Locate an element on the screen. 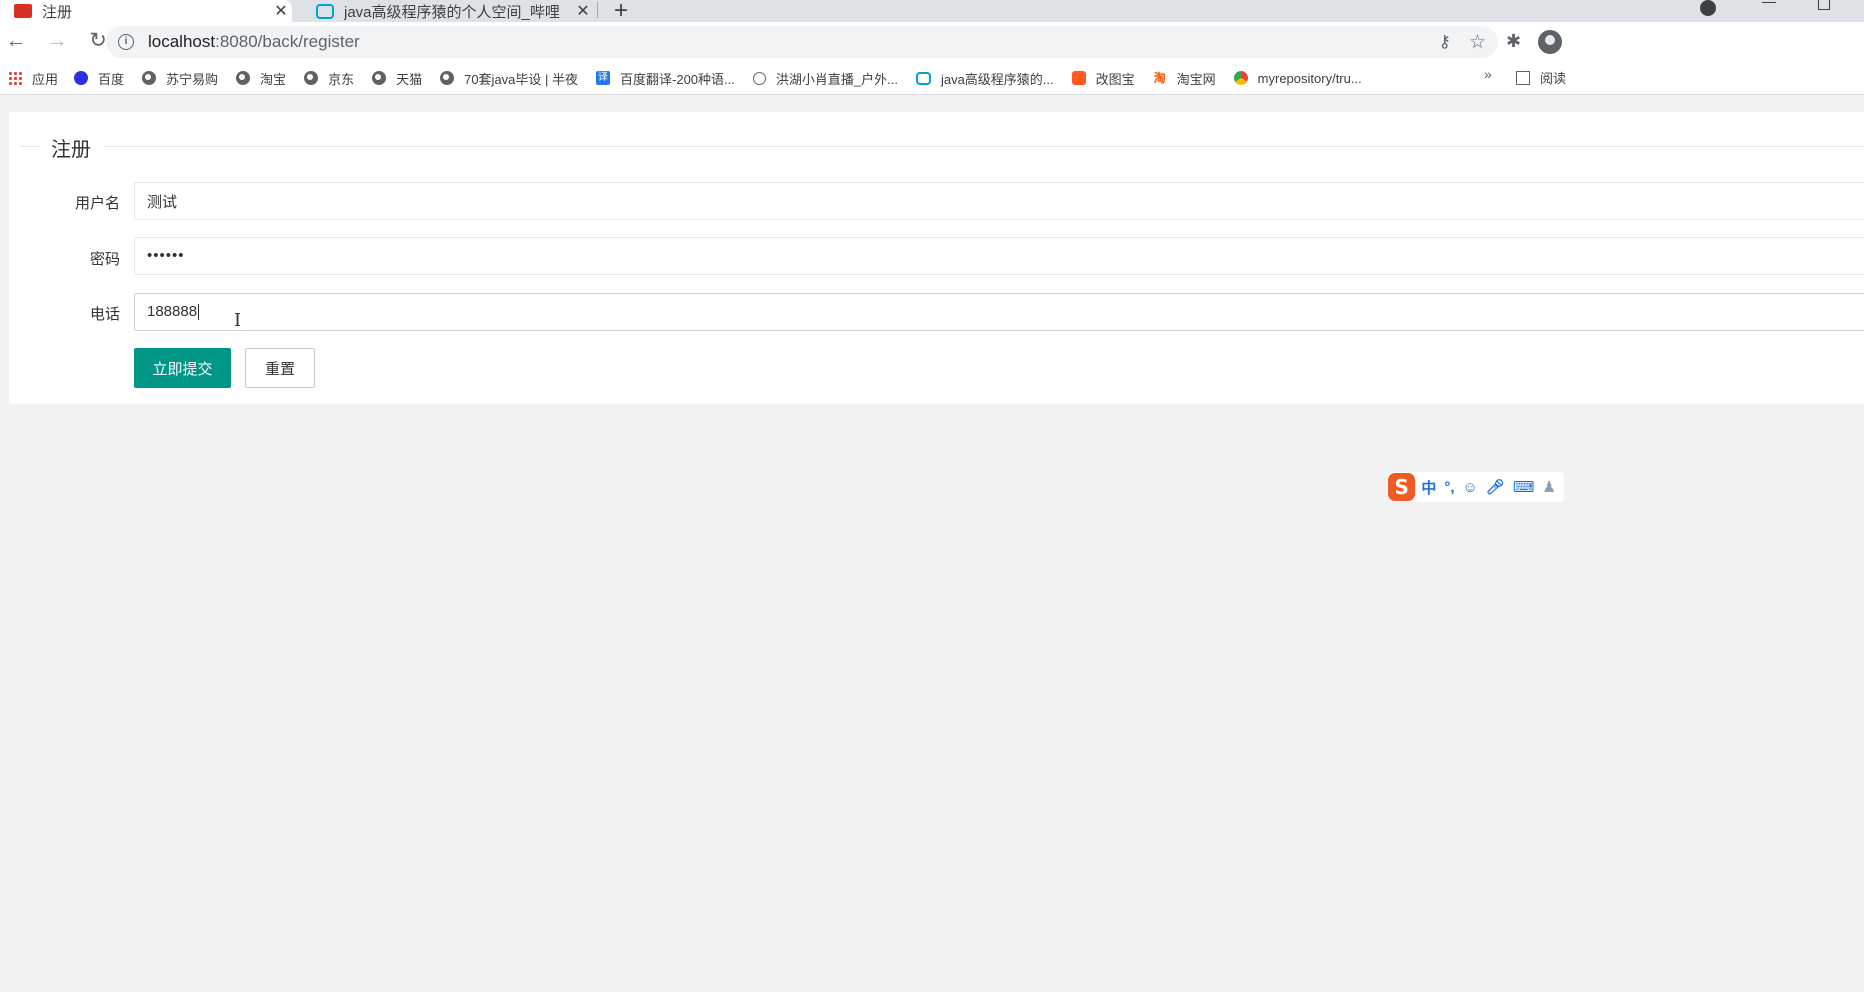 This screenshot has width=1864, height=992. bookmark-taobao-net: 淘 淘宝网 is located at coordinates (1184, 78).